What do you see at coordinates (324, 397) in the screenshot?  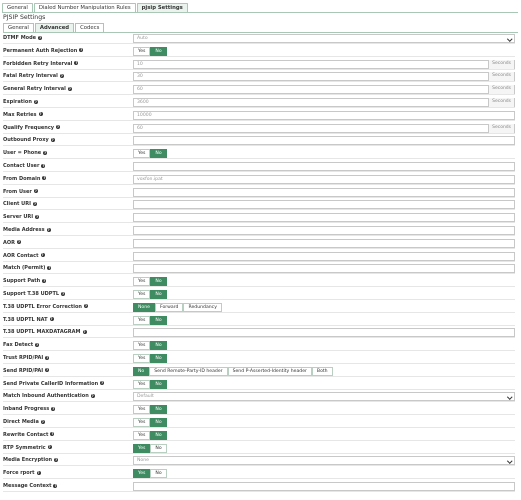 I see `match-inbound-authentication-select: Default` at bounding box center [324, 397].